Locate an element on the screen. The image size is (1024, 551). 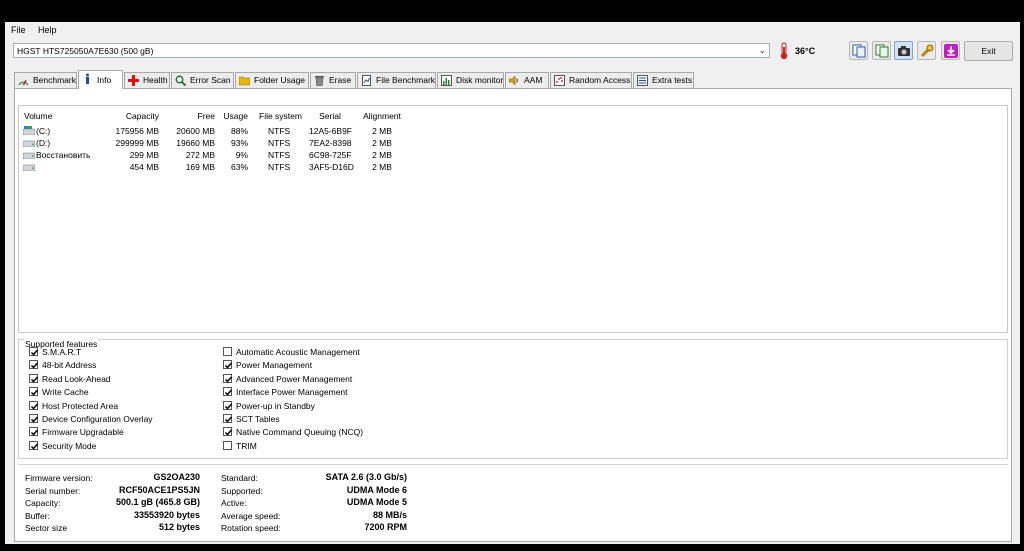
volume-free: 272 MB is located at coordinates (200, 155).